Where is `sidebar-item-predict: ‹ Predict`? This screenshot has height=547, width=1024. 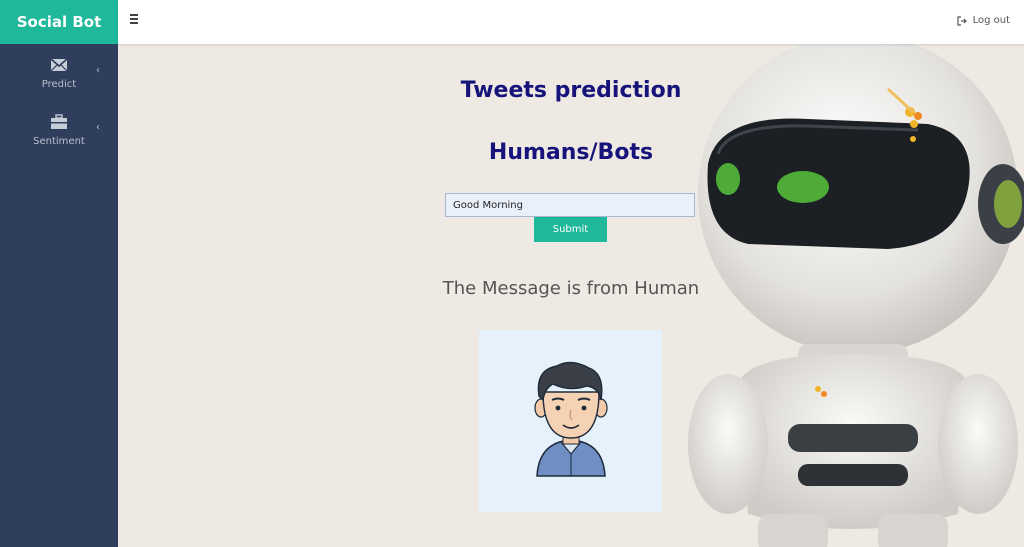 sidebar-item-predict: ‹ Predict is located at coordinates (59, 81).